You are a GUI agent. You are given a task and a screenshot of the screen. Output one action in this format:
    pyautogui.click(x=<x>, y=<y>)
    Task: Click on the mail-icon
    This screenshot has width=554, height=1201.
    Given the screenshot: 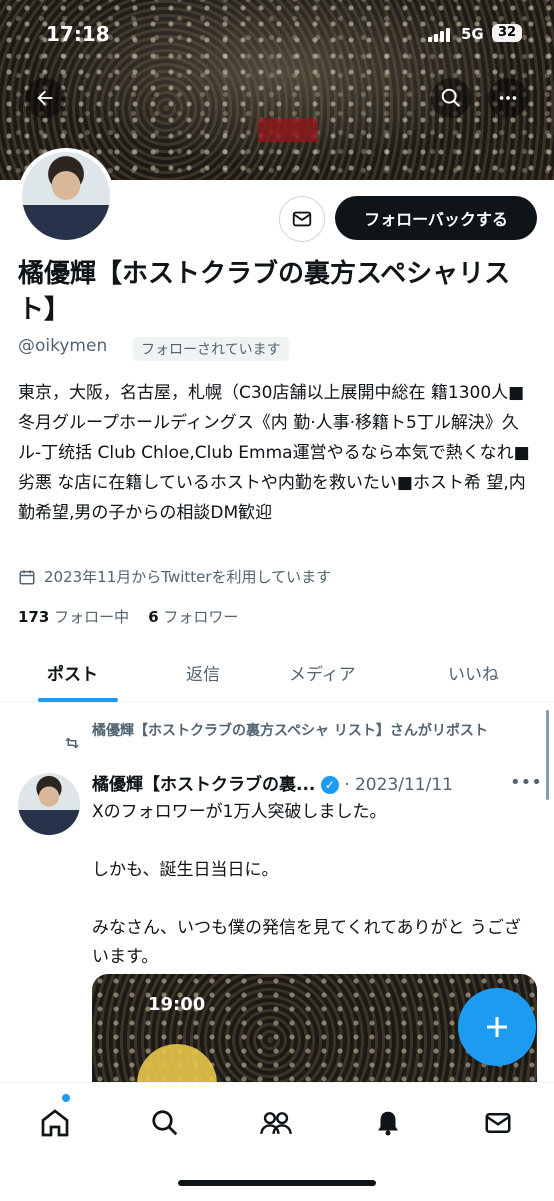 What is the action you would take?
    pyautogui.click(x=302, y=219)
    